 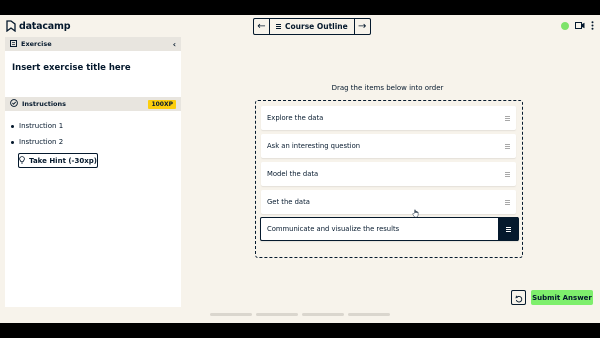 What do you see at coordinates (93, 142) in the screenshot?
I see `instruction-item: Instruction 2` at bounding box center [93, 142].